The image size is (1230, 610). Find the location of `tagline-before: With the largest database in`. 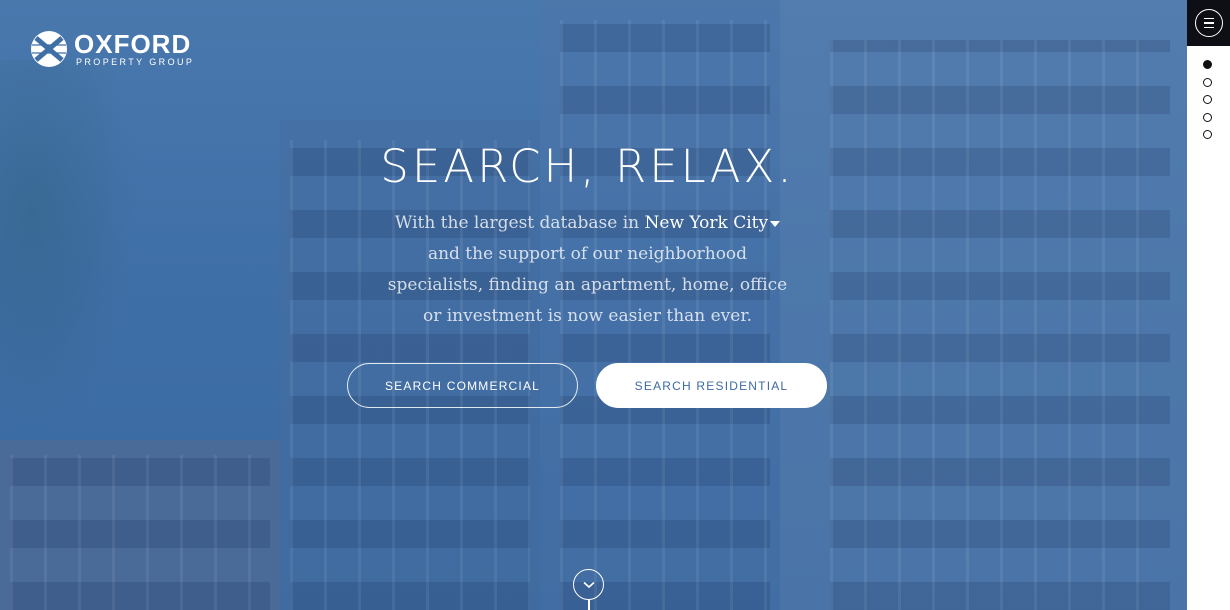

tagline-before: With the largest database in is located at coordinates (519, 223).